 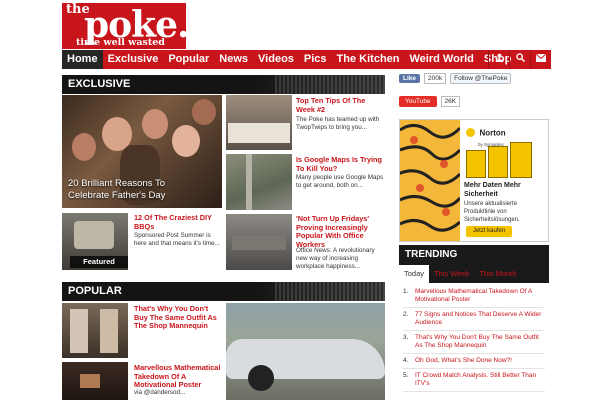 What do you see at coordinates (442, 59) in the screenshot?
I see `nav-weird-world: Weird World` at bounding box center [442, 59].